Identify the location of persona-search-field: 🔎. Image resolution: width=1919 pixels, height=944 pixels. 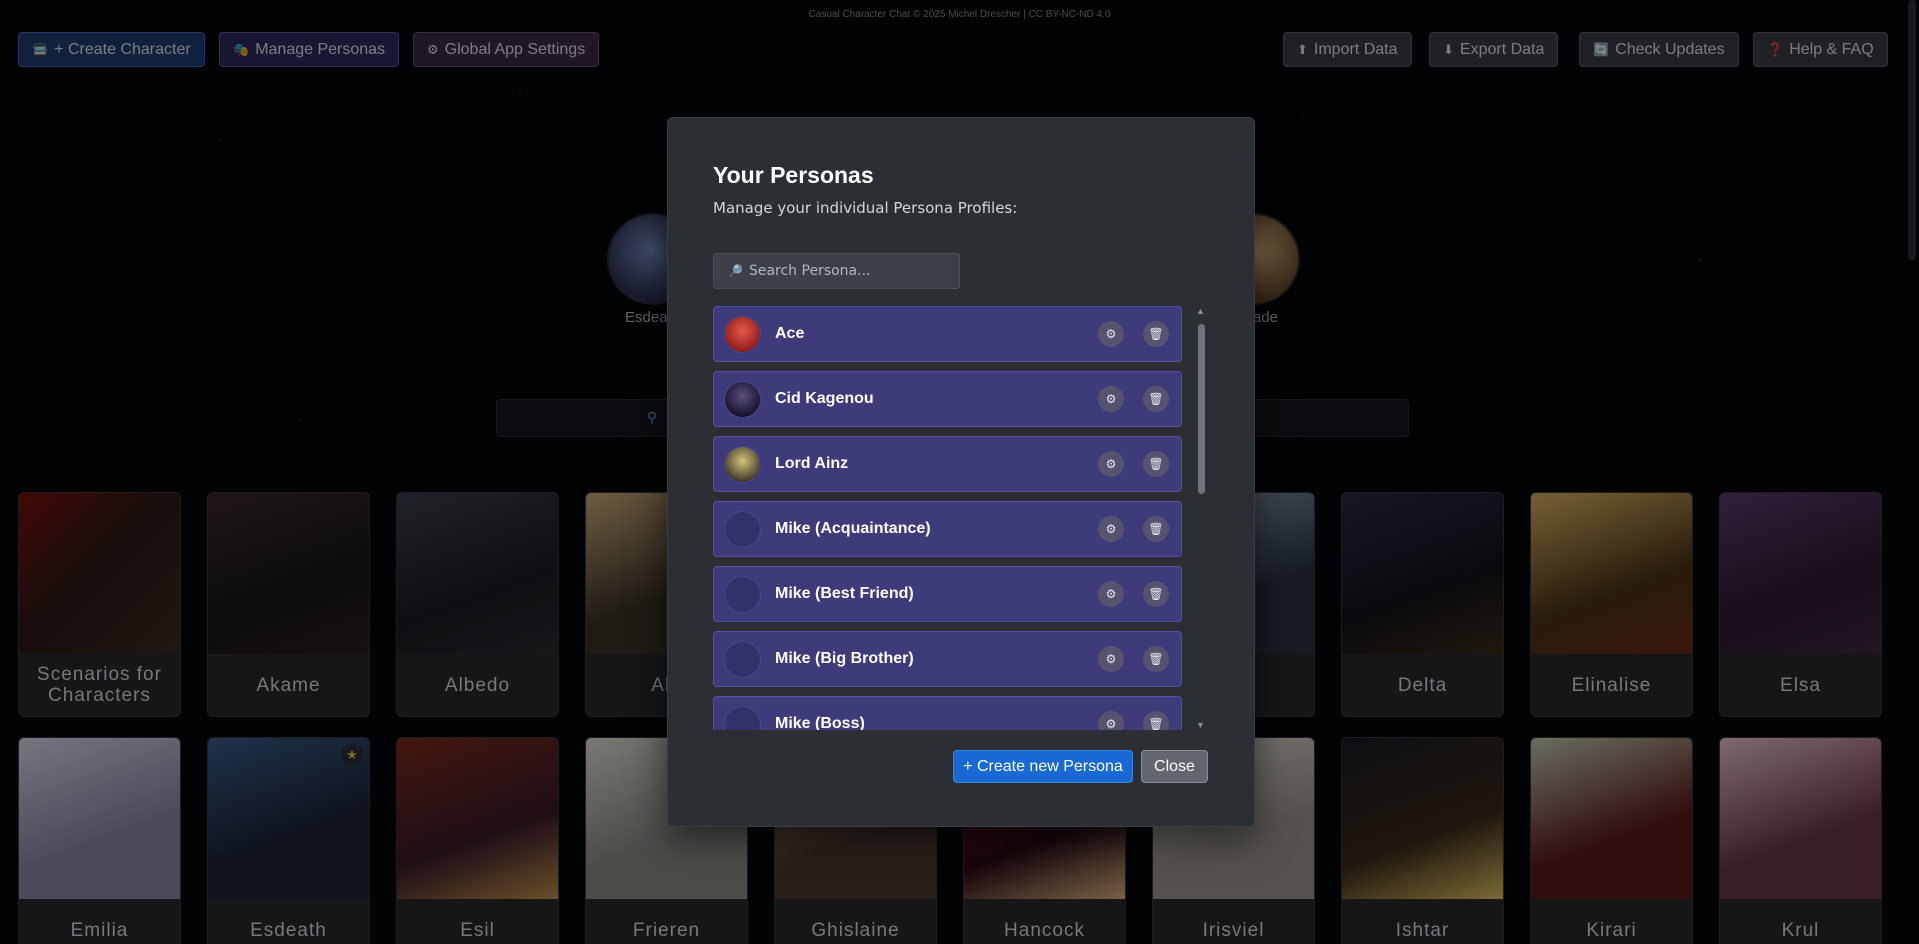
(836, 271).